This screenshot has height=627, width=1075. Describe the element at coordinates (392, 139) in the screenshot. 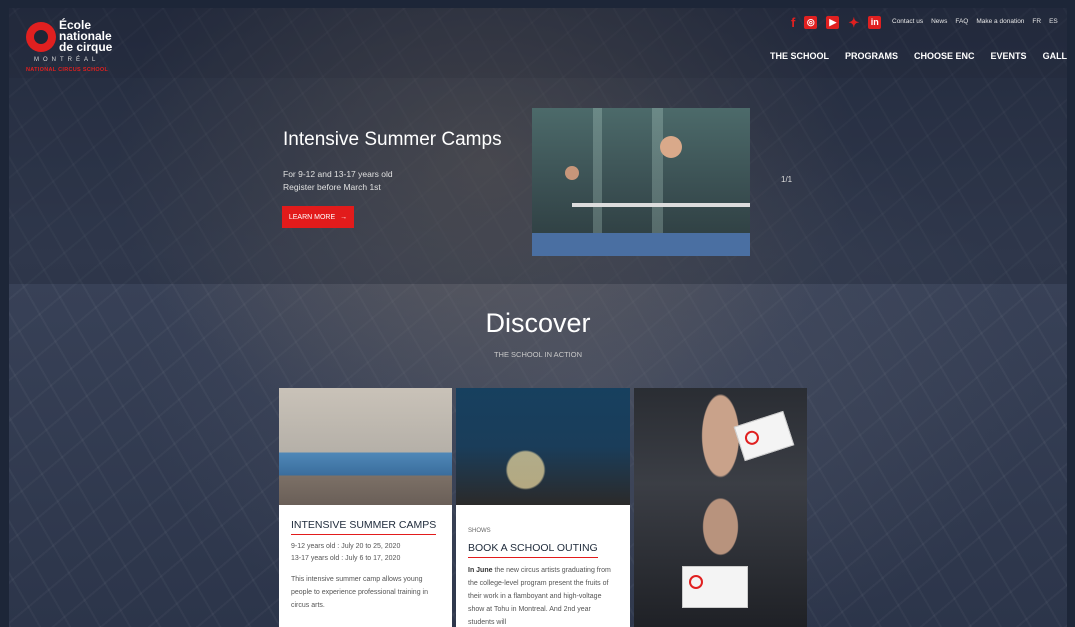

I see `hero-title: Intensive Summer Camps` at that location.